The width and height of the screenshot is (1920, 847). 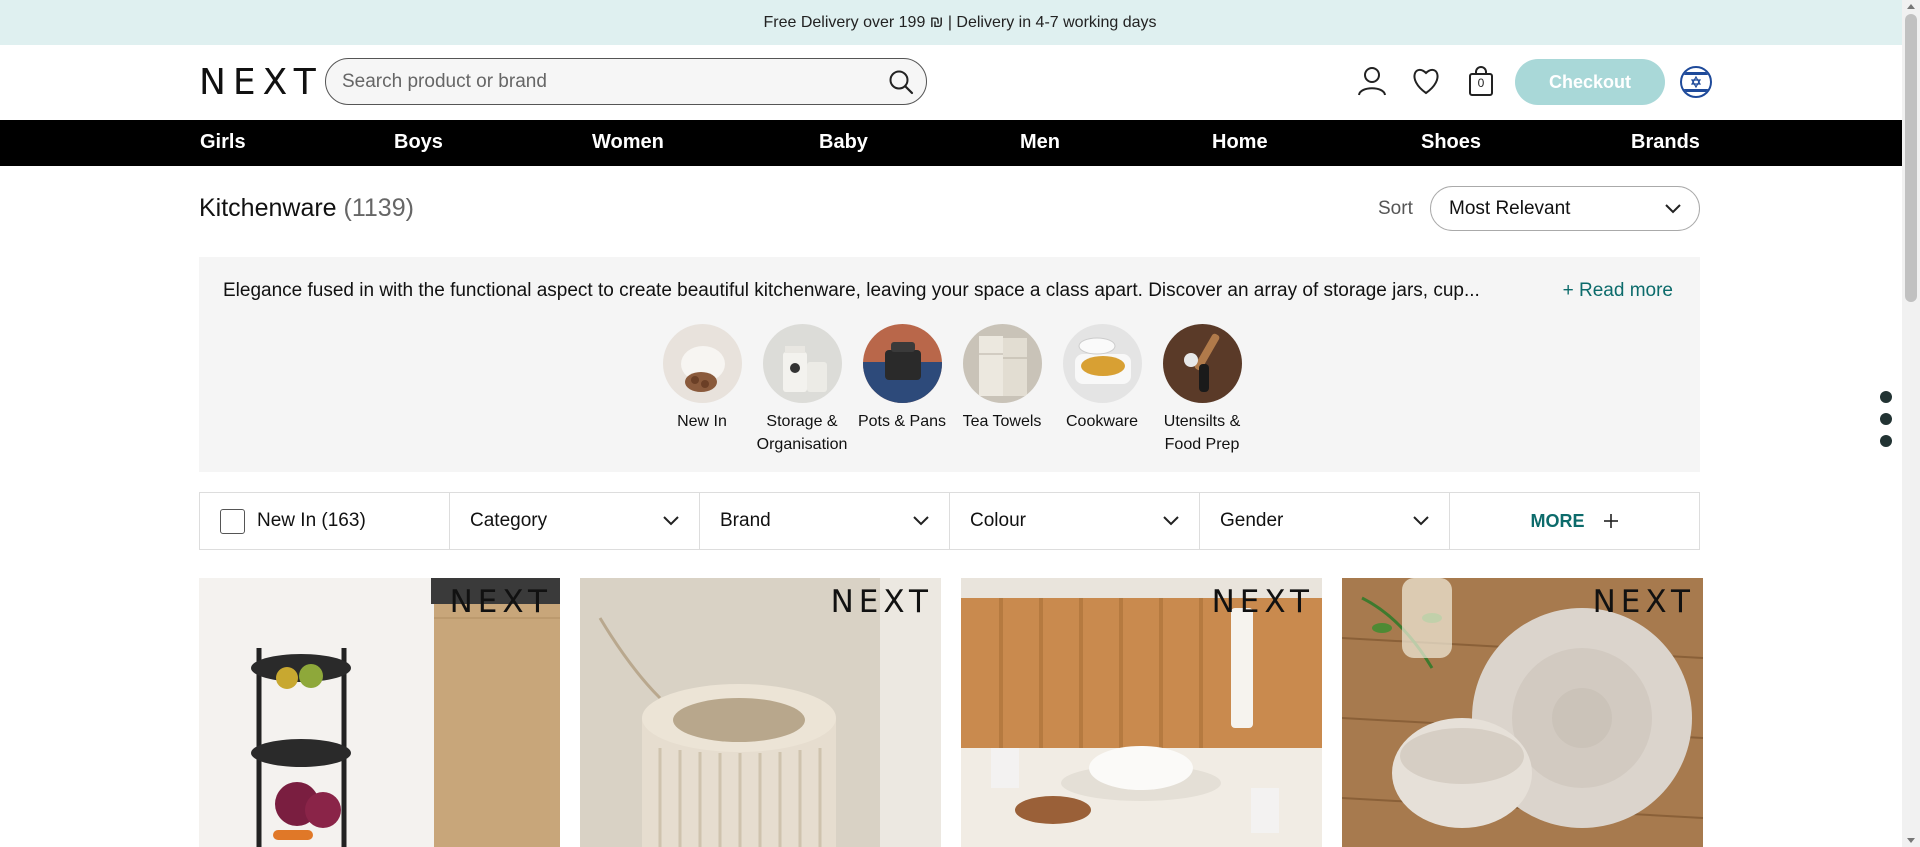 I want to click on nav-item-brands: Brands, so click(x=1665, y=142).